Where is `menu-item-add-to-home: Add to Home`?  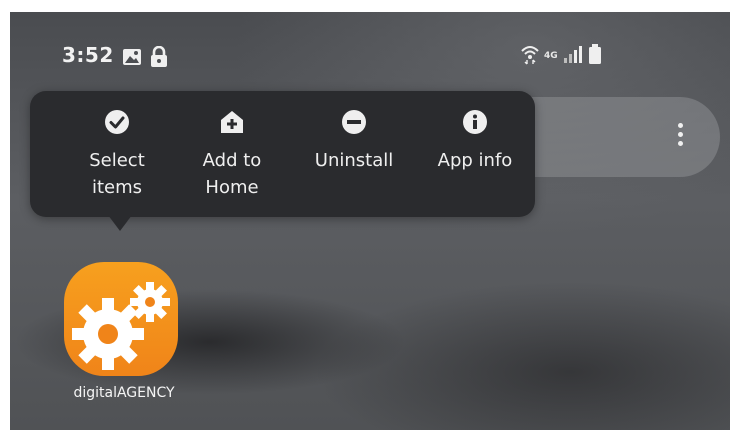
menu-item-add-to-home: Add to Home is located at coordinates (232, 155).